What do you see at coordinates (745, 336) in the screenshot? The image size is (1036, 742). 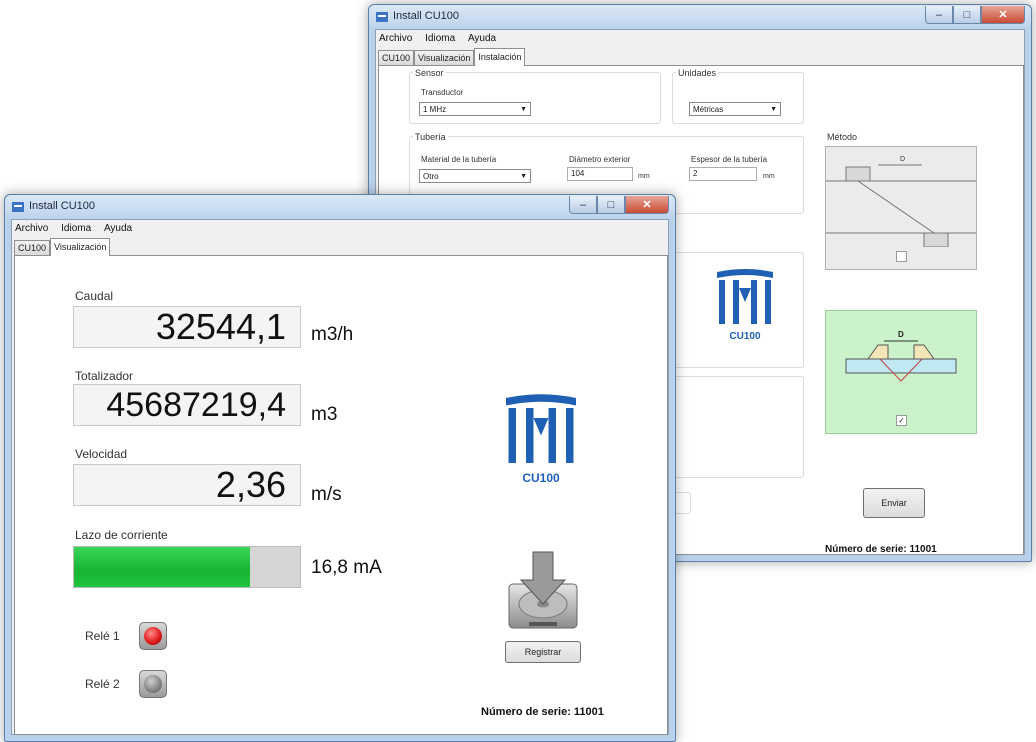 I see `cu100-logo-text-back: CU100` at bounding box center [745, 336].